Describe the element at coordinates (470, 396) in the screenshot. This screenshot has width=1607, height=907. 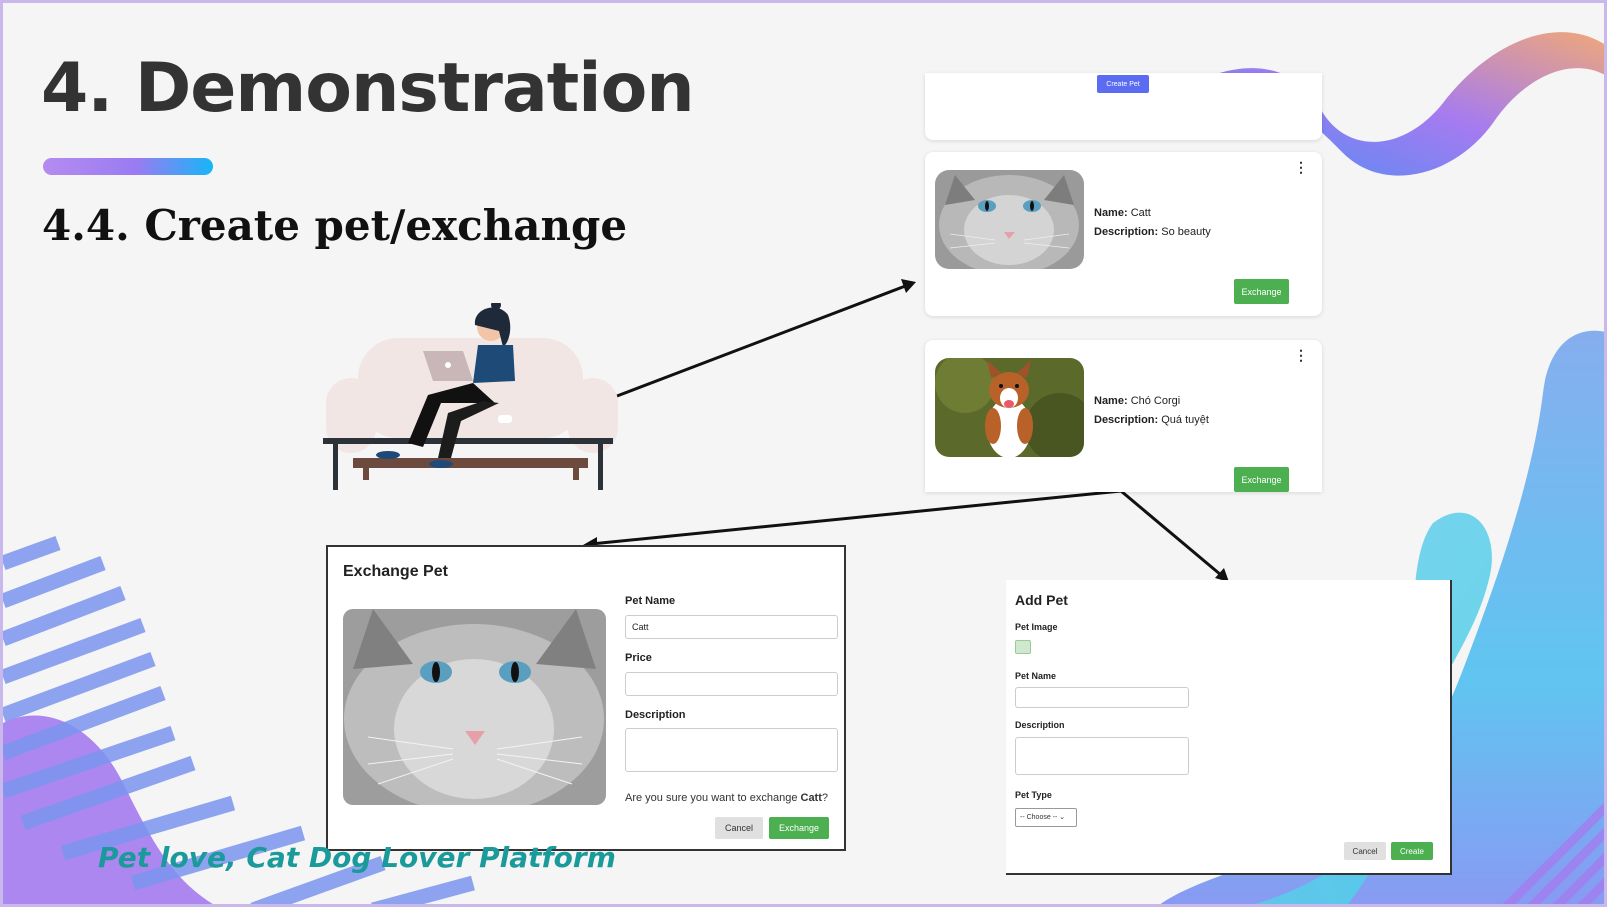
I see `woman-laptop-illustration` at that location.